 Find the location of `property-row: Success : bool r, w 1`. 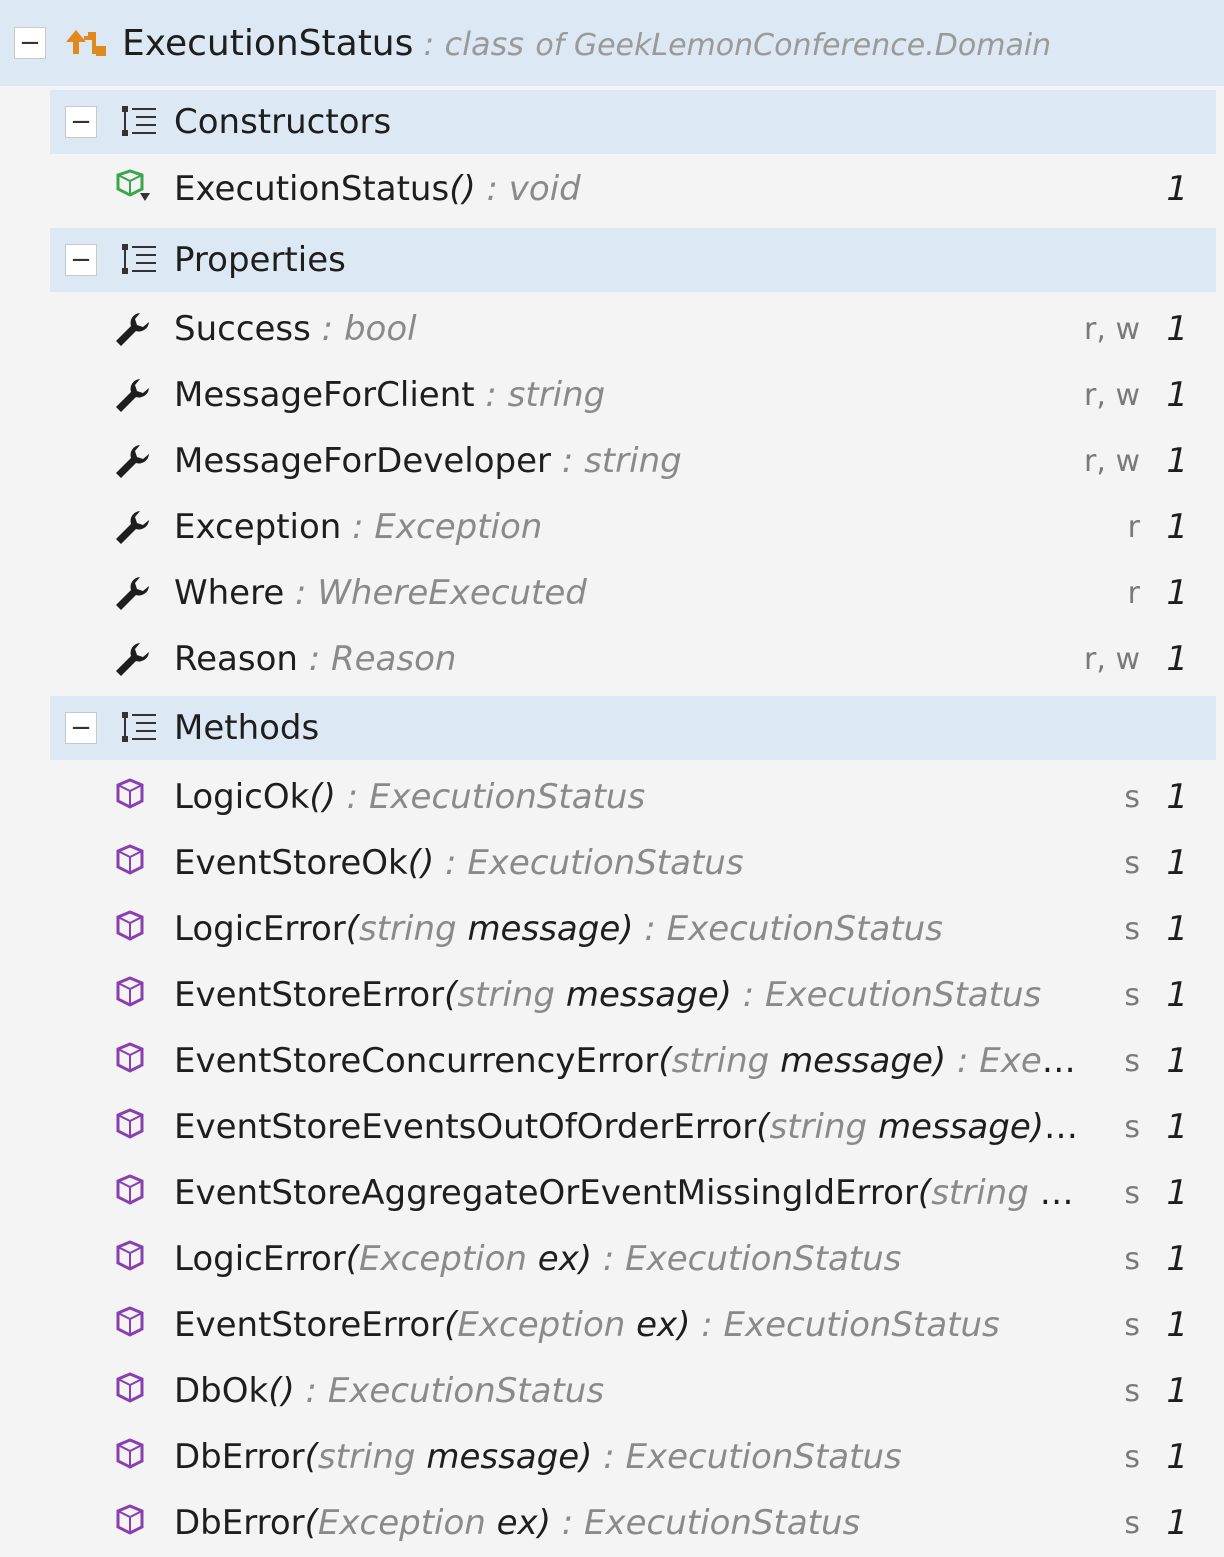

property-row: Success : bool r, w 1 is located at coordinates (612, 329).